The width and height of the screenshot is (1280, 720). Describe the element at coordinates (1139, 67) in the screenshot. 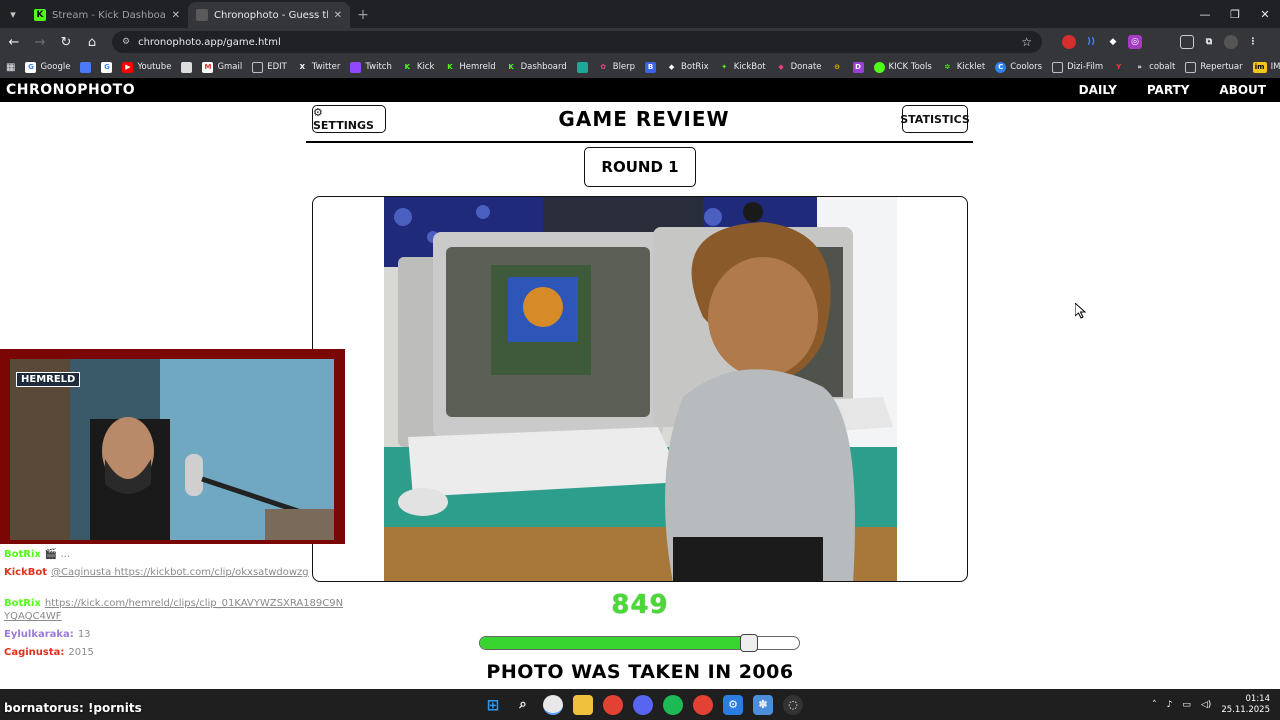

I see `cobalt-icon: »` at that location.